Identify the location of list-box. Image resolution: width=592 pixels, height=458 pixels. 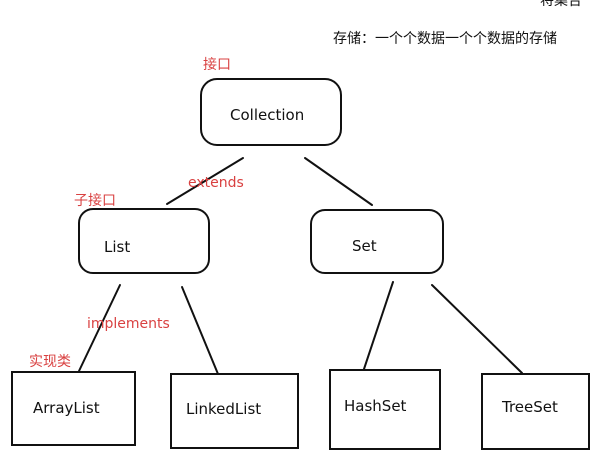
(144, 241).